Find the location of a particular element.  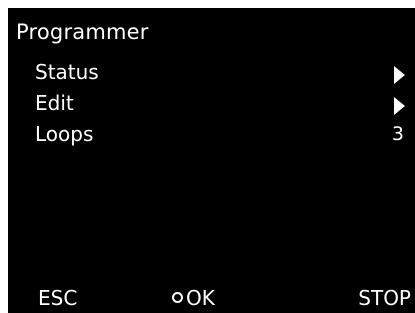

ok-softkey-label: OK is located at coordinates (200, 298).